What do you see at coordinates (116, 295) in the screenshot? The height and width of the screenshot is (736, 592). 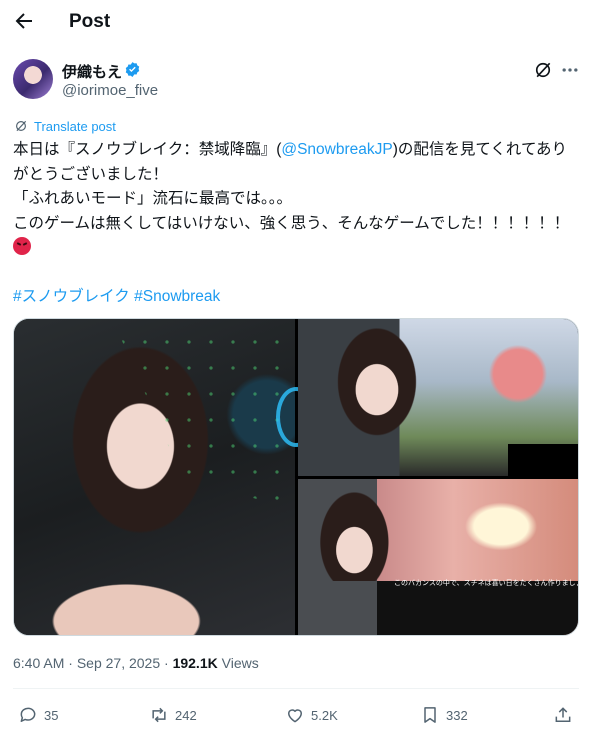 I see `hashtag-links: #スノウブレイク #Snowbreak` at bounding box center [116, 295].